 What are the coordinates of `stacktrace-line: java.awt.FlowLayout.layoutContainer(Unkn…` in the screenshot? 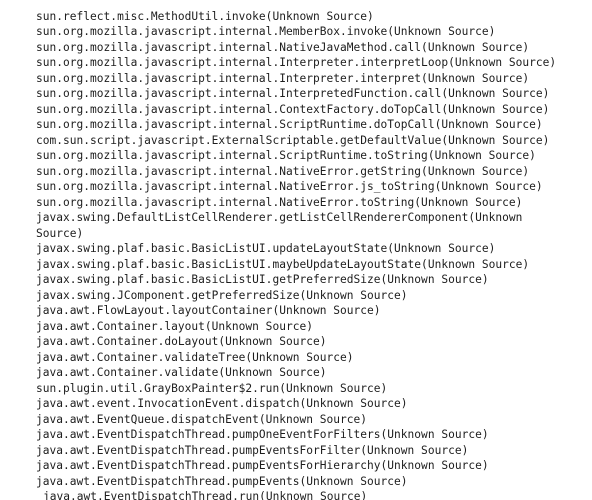 It's located at (208, 311).